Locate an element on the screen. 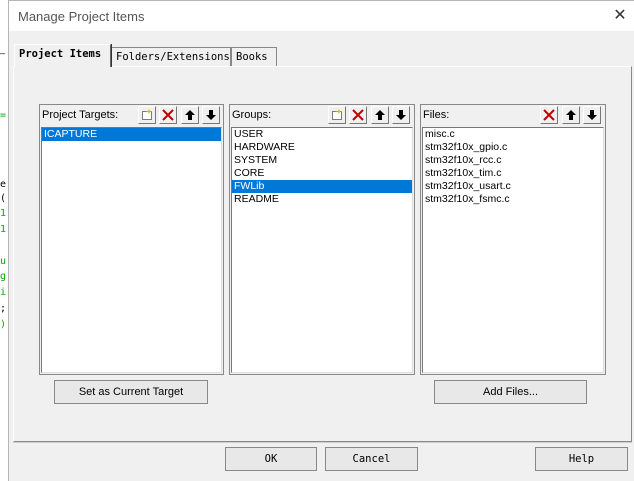 The width and height of the screenshot is (634, 481). new-group-button is located at coordinates (337, 115).